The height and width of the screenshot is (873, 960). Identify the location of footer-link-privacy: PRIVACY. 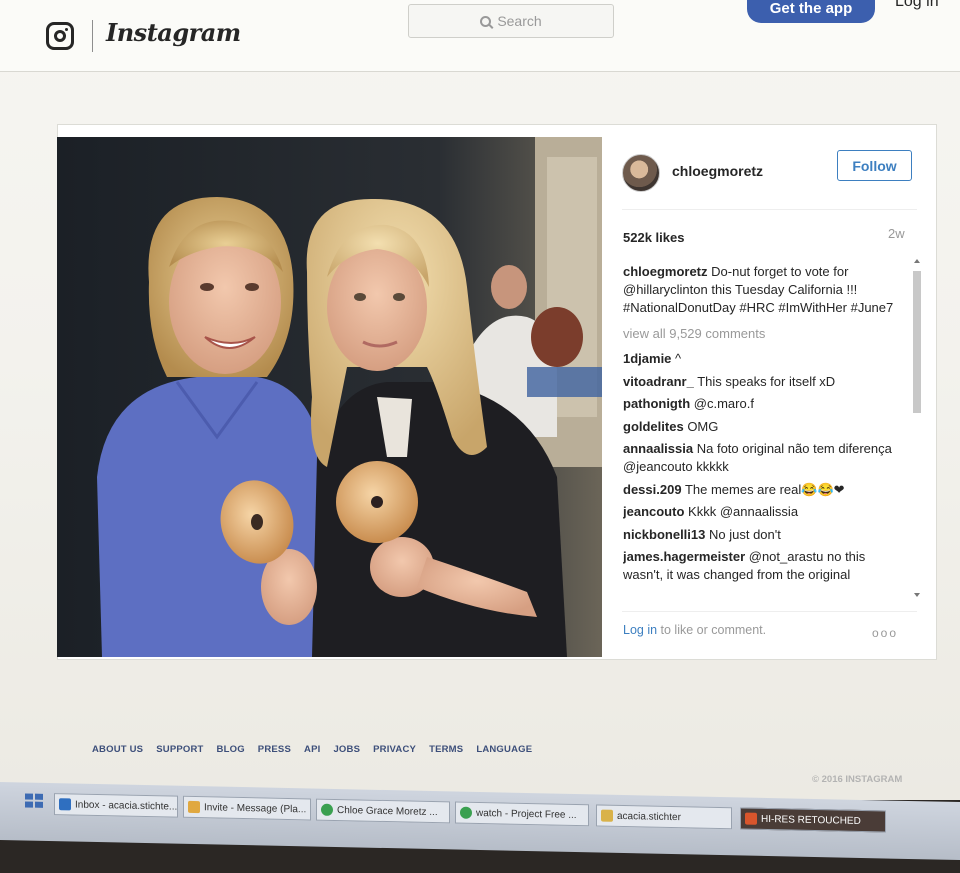
(394, 749).